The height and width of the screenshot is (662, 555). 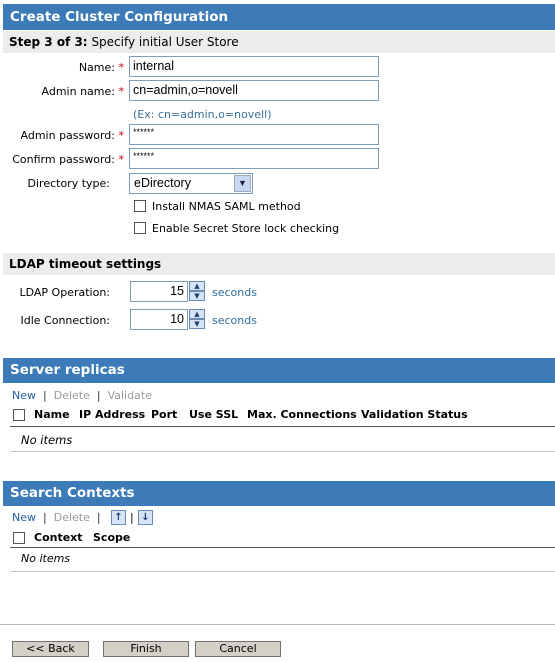 I want to click on step-number: Step 3 of 3:, so click(x=48, y=42).